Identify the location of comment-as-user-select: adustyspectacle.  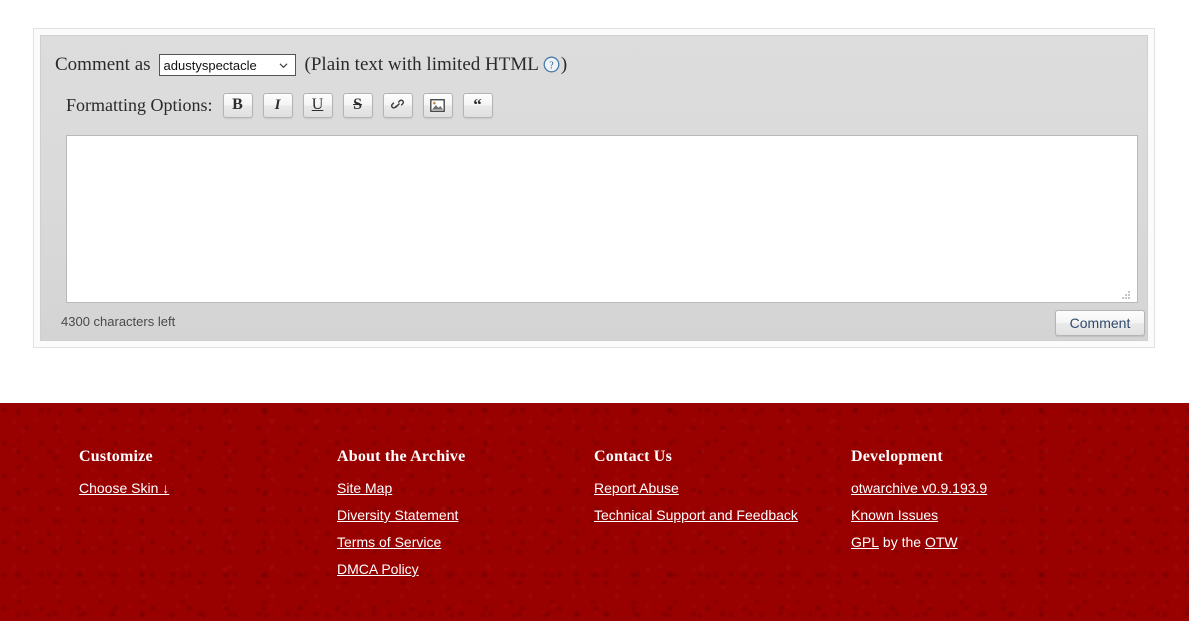
(227, 65).